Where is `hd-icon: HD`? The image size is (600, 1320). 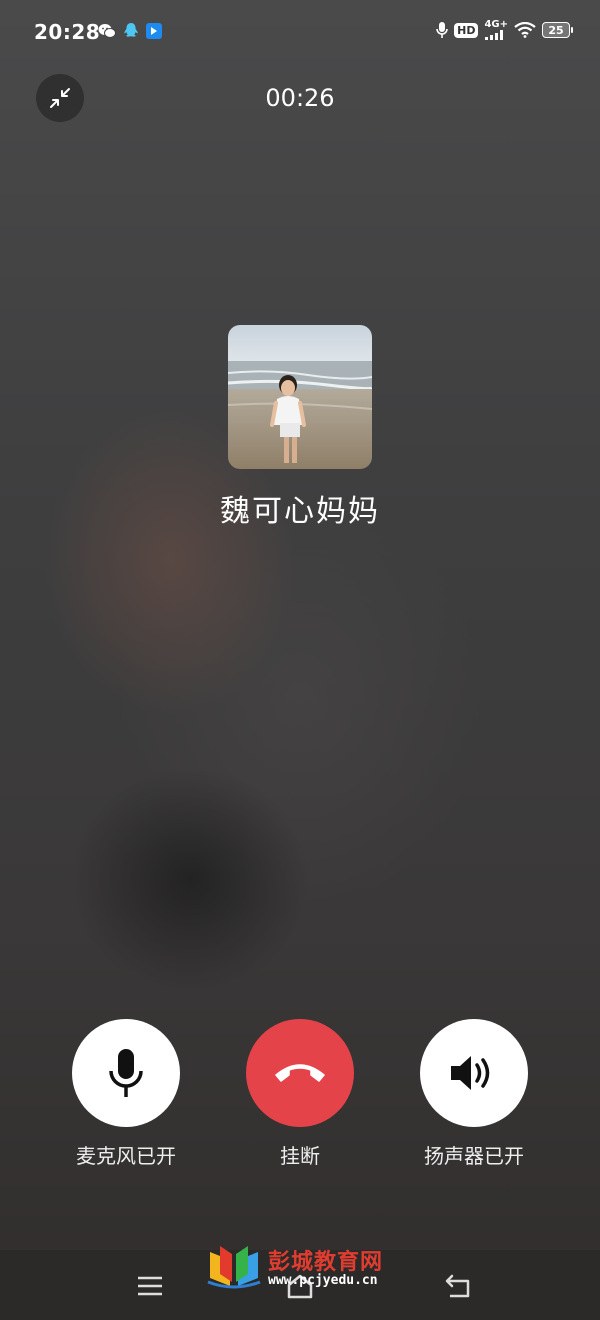 hd-icon: HD is located at coordinates (466, 30).